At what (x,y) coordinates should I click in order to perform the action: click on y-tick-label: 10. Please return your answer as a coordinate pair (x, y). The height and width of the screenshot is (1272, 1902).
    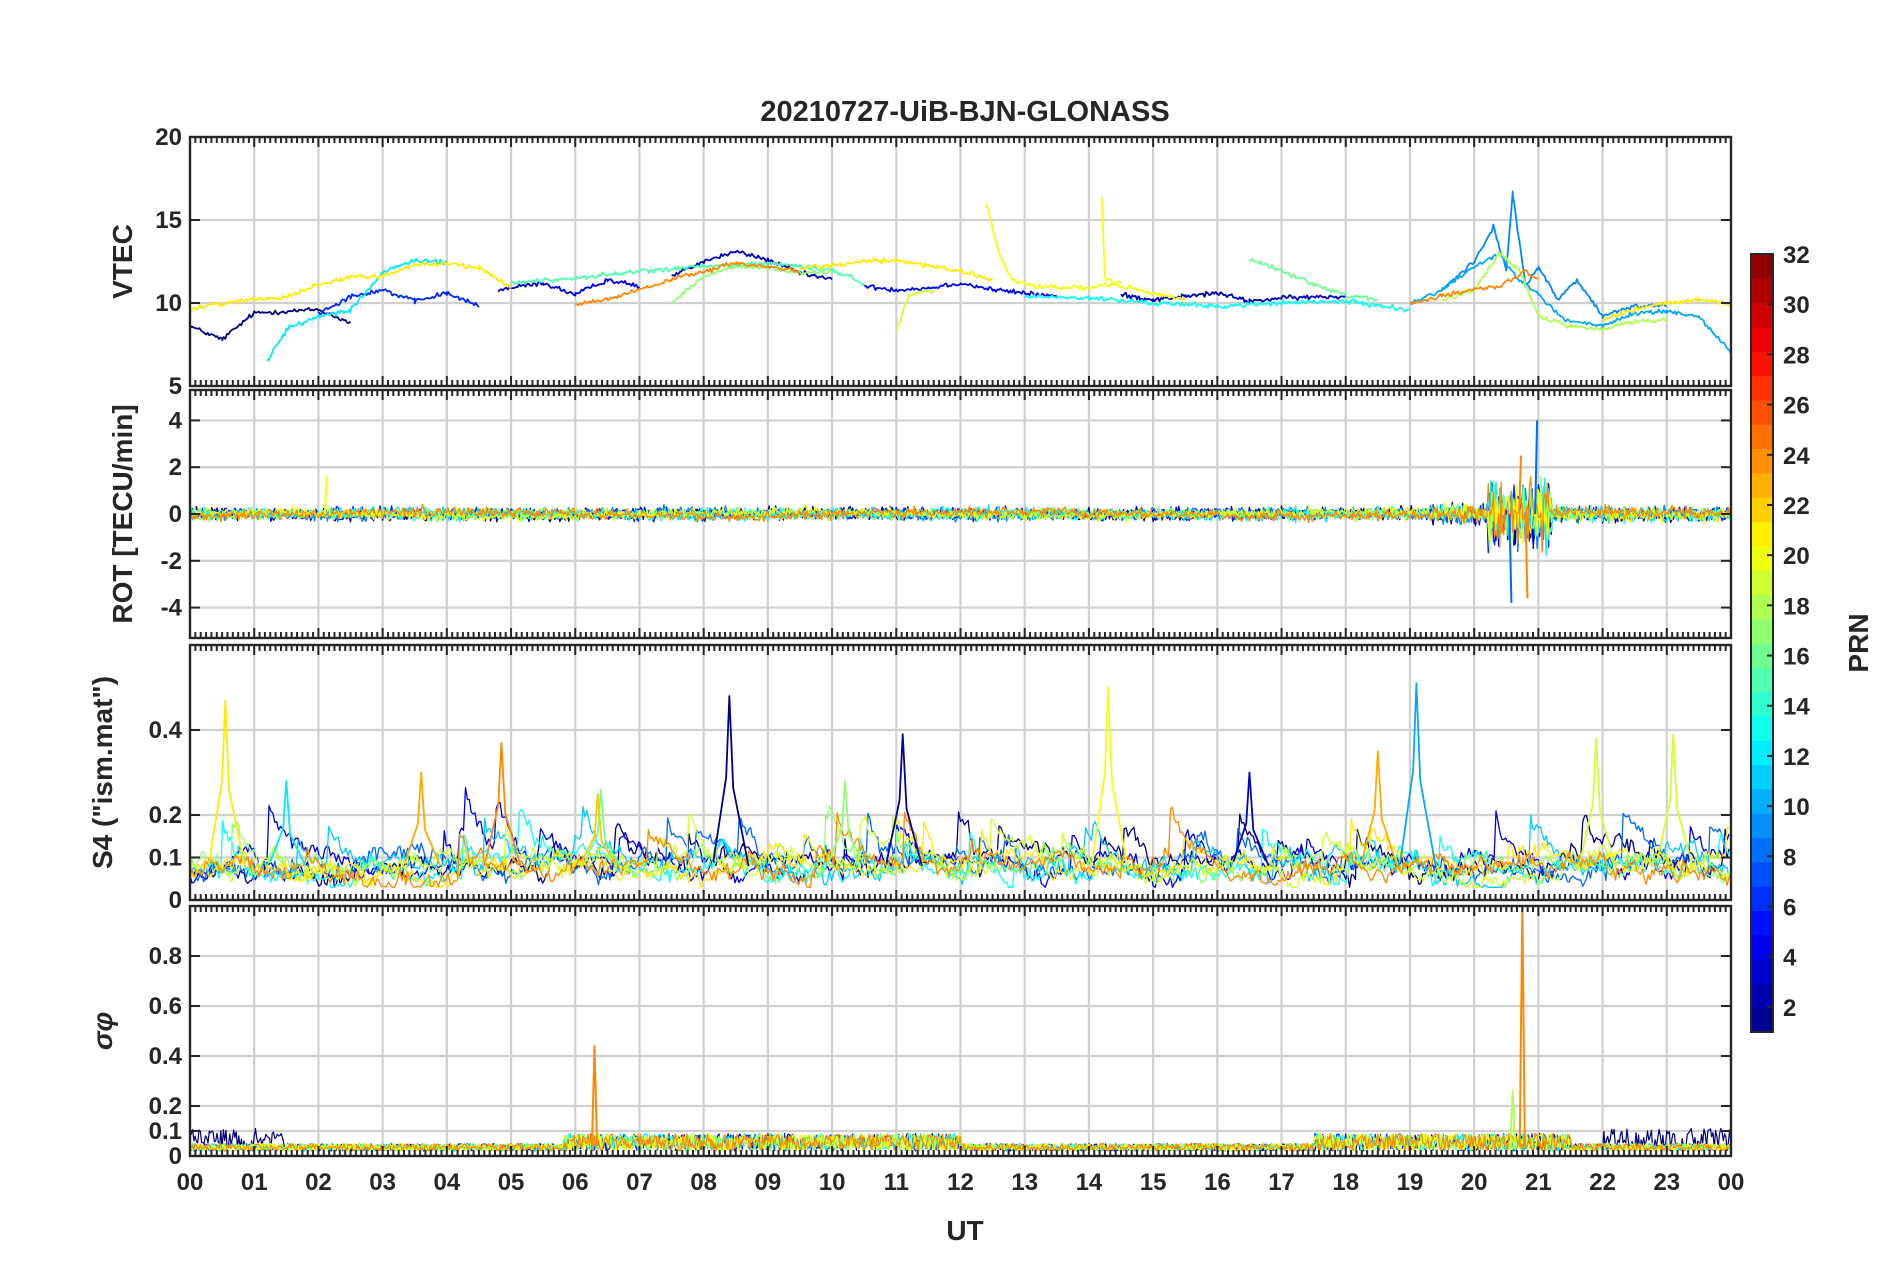
    Looking at the image, I should click on (168, 303).